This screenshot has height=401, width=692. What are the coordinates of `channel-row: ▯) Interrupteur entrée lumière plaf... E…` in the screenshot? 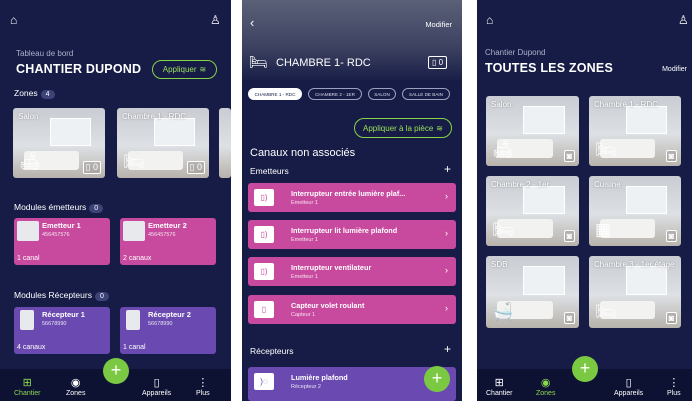 It's located at (352, 197).